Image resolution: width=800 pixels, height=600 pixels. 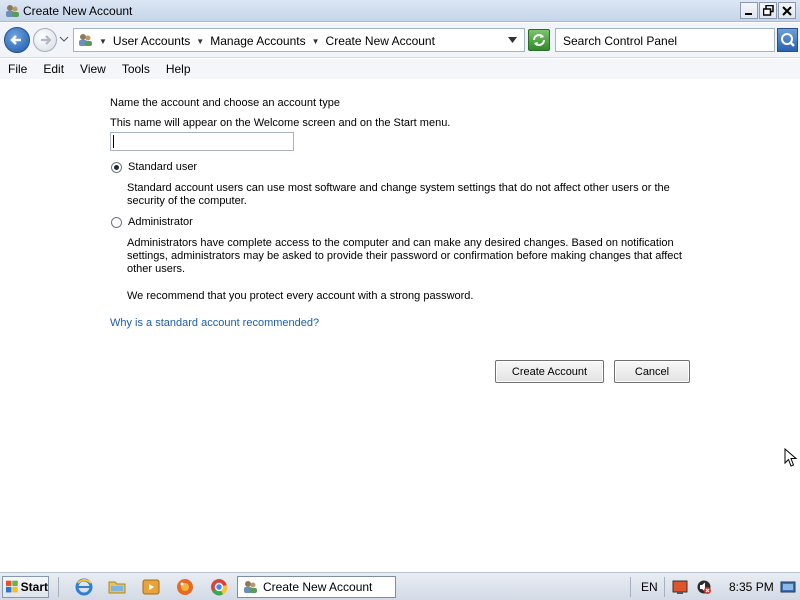 I want to click on standard-user-radio, so click(x=116, y=167).